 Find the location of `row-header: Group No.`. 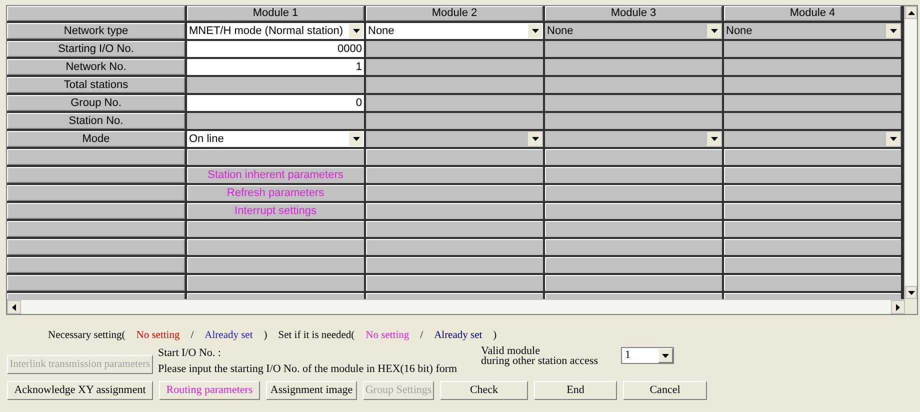

row-header: Group No. is located at coordinates (96, 103).